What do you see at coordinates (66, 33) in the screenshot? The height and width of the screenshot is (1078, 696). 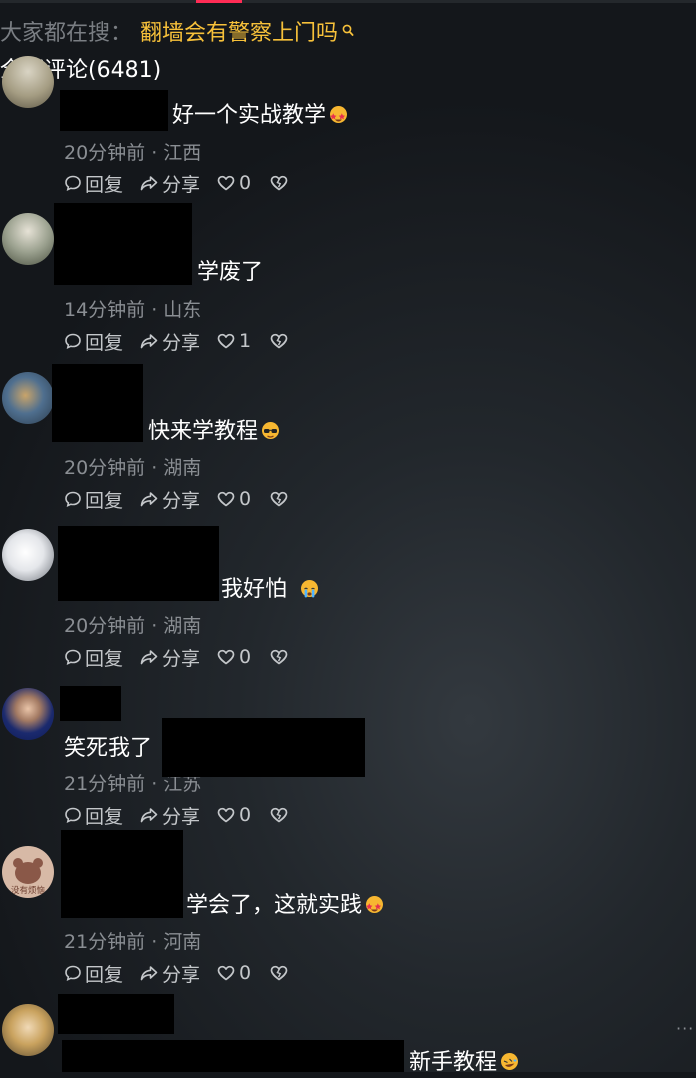 I see `search-prefix: 大家都在搜：` at bounding box center [66, 33].